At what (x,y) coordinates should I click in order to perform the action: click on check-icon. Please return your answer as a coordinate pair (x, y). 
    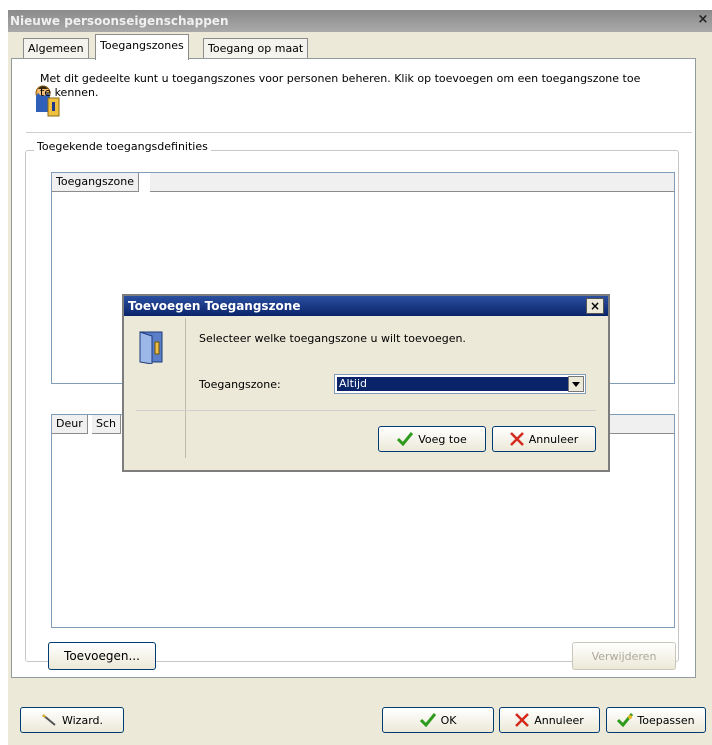
    Looking at the image, I should click on (427, 720).